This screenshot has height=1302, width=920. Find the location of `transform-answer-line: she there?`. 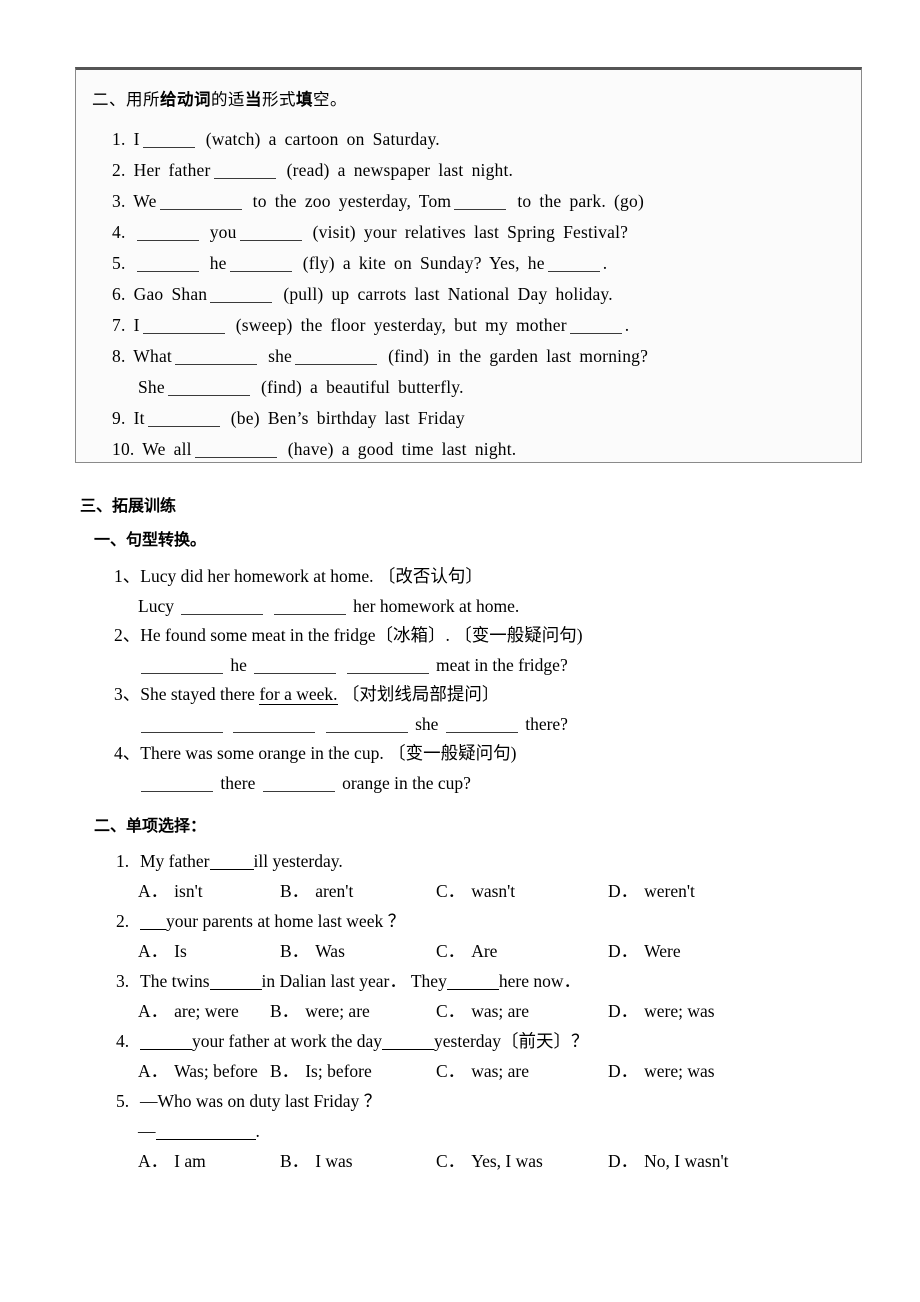

transform-answer-line: she there? is located at coordinates (480, 725).